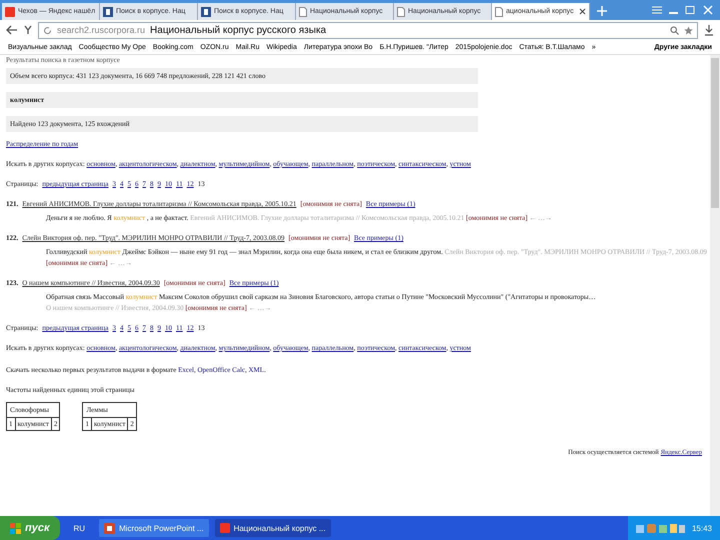 The width and height of the screenshot is (720, 540). Describe the element at coordinates (715, 133) in the screenshot. I see `scrollbar-thumb` at that location.